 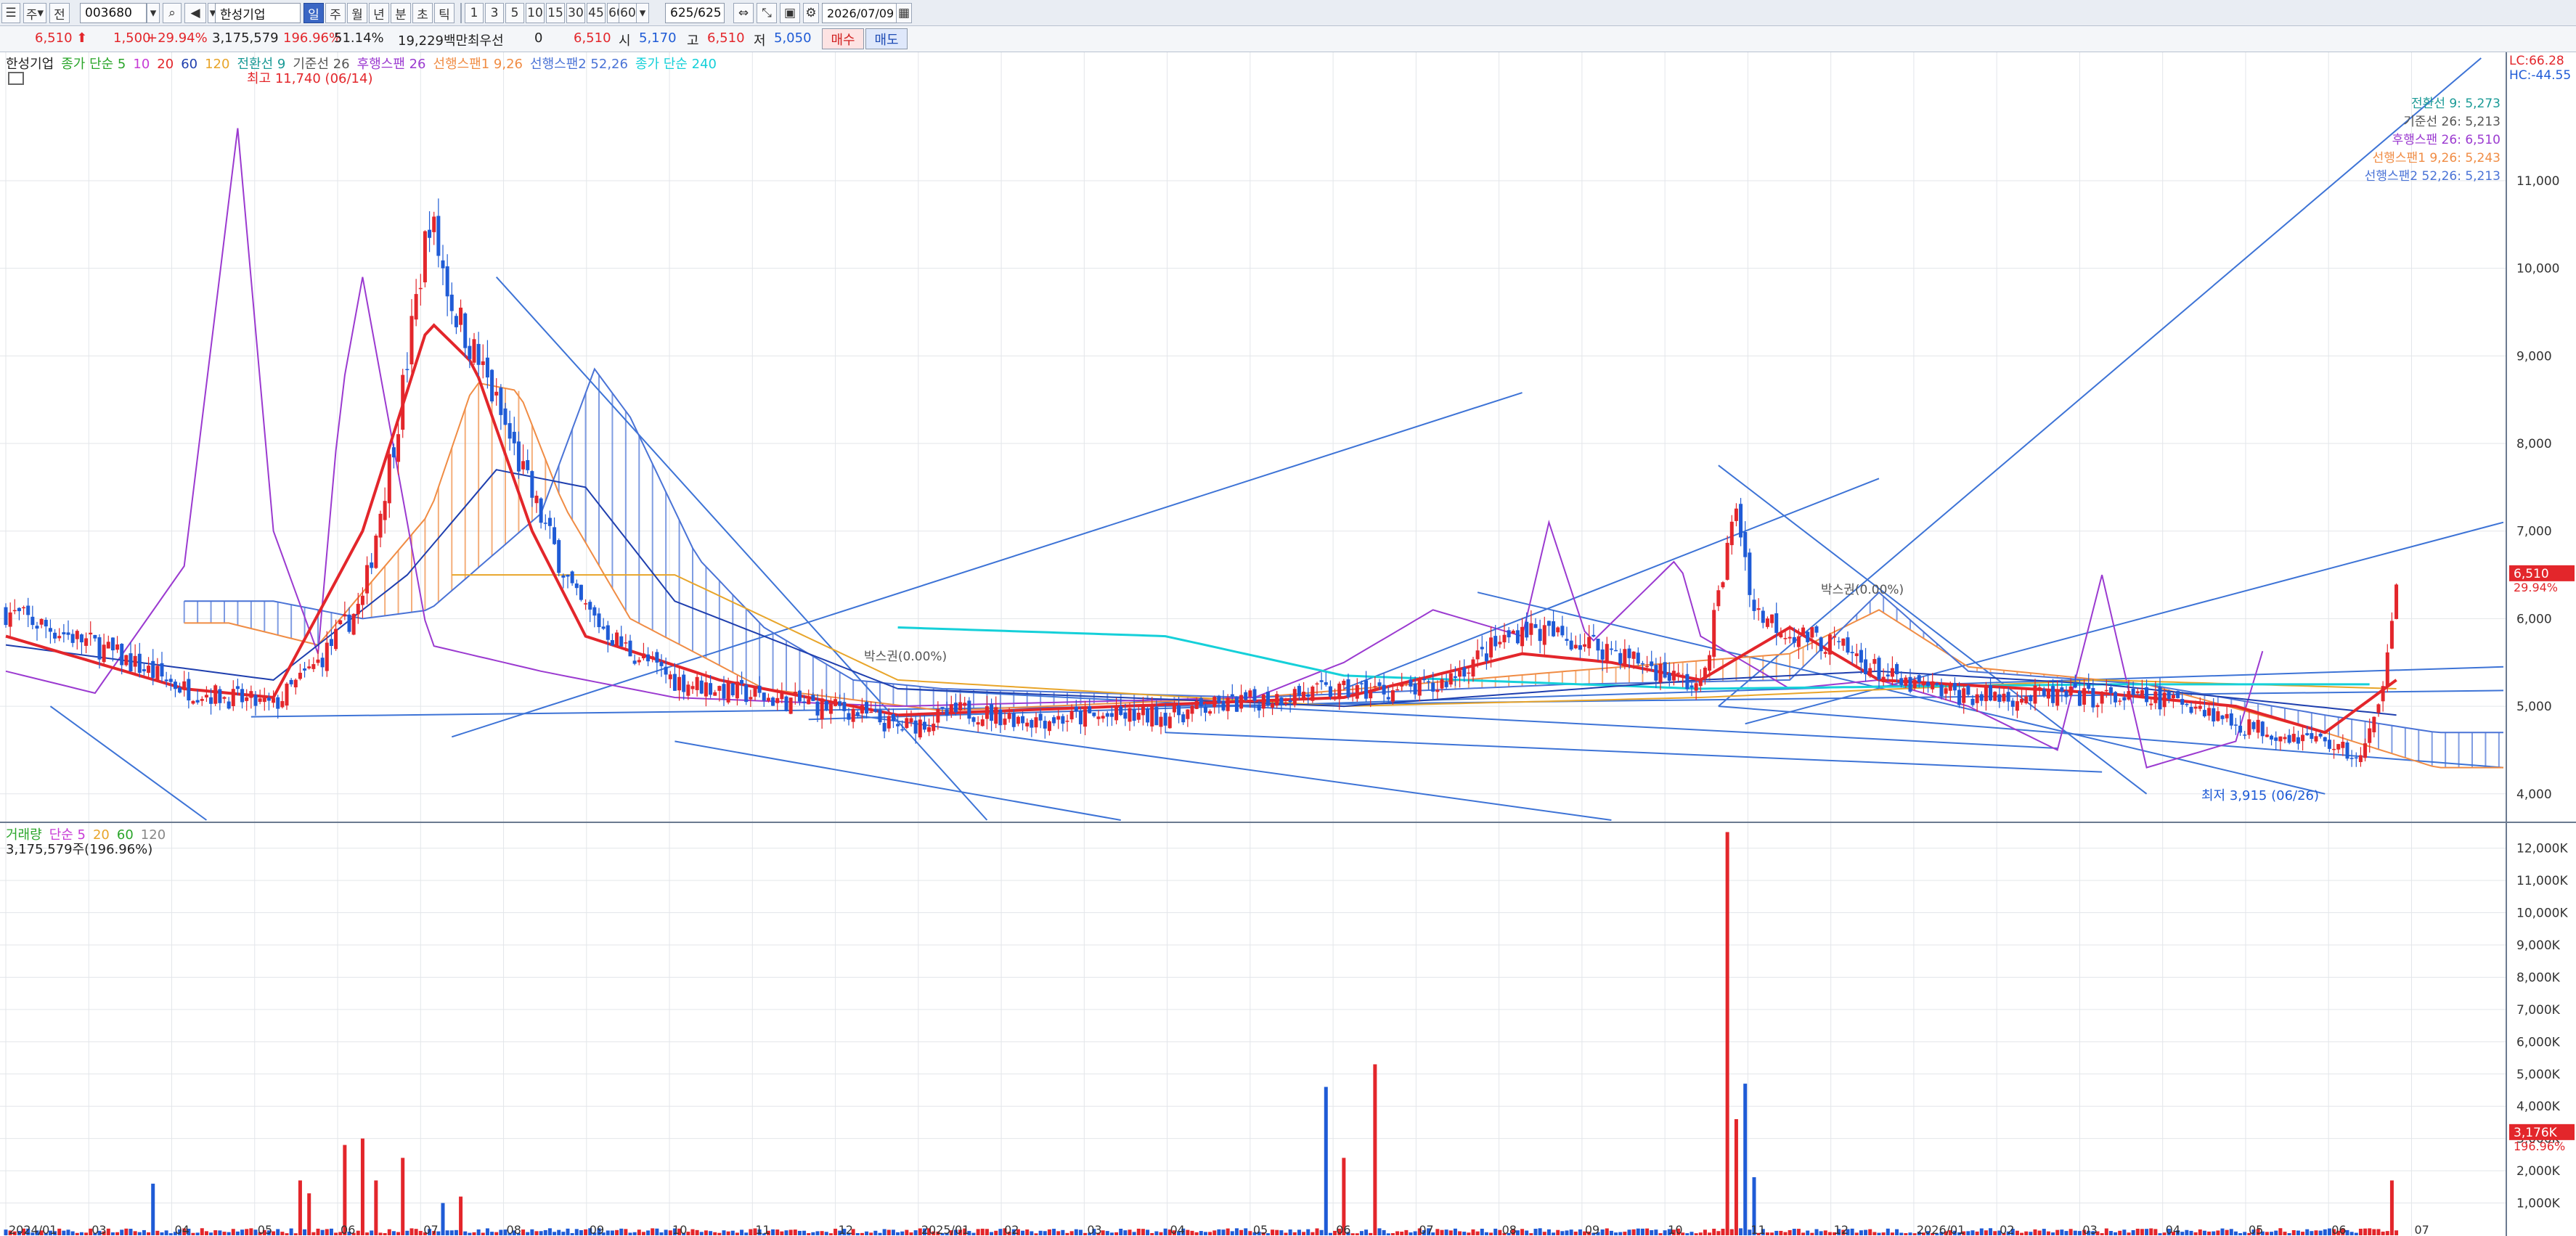 I want to click on timeframe-tab: 틱, so click(x=444, y=13).